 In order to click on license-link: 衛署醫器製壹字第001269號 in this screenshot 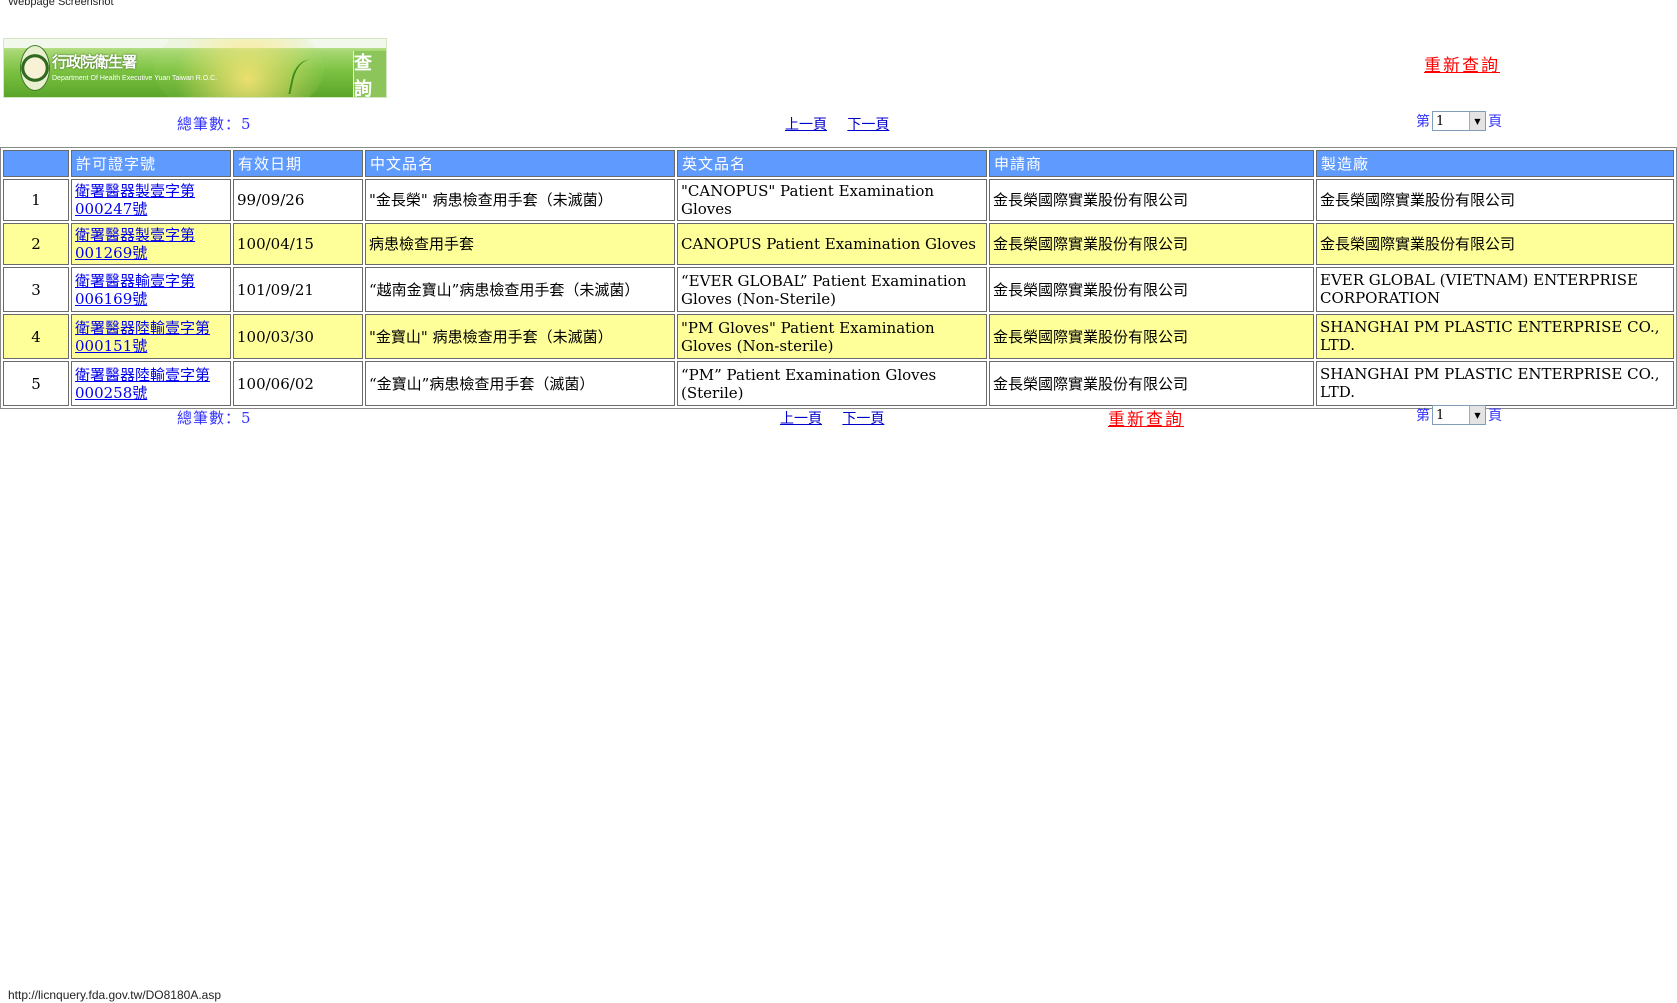, I will do `click(135, 244)`.